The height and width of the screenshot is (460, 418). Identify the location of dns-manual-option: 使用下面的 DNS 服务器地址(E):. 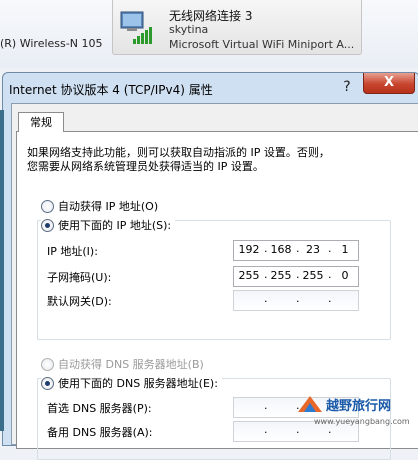
(131, 383).